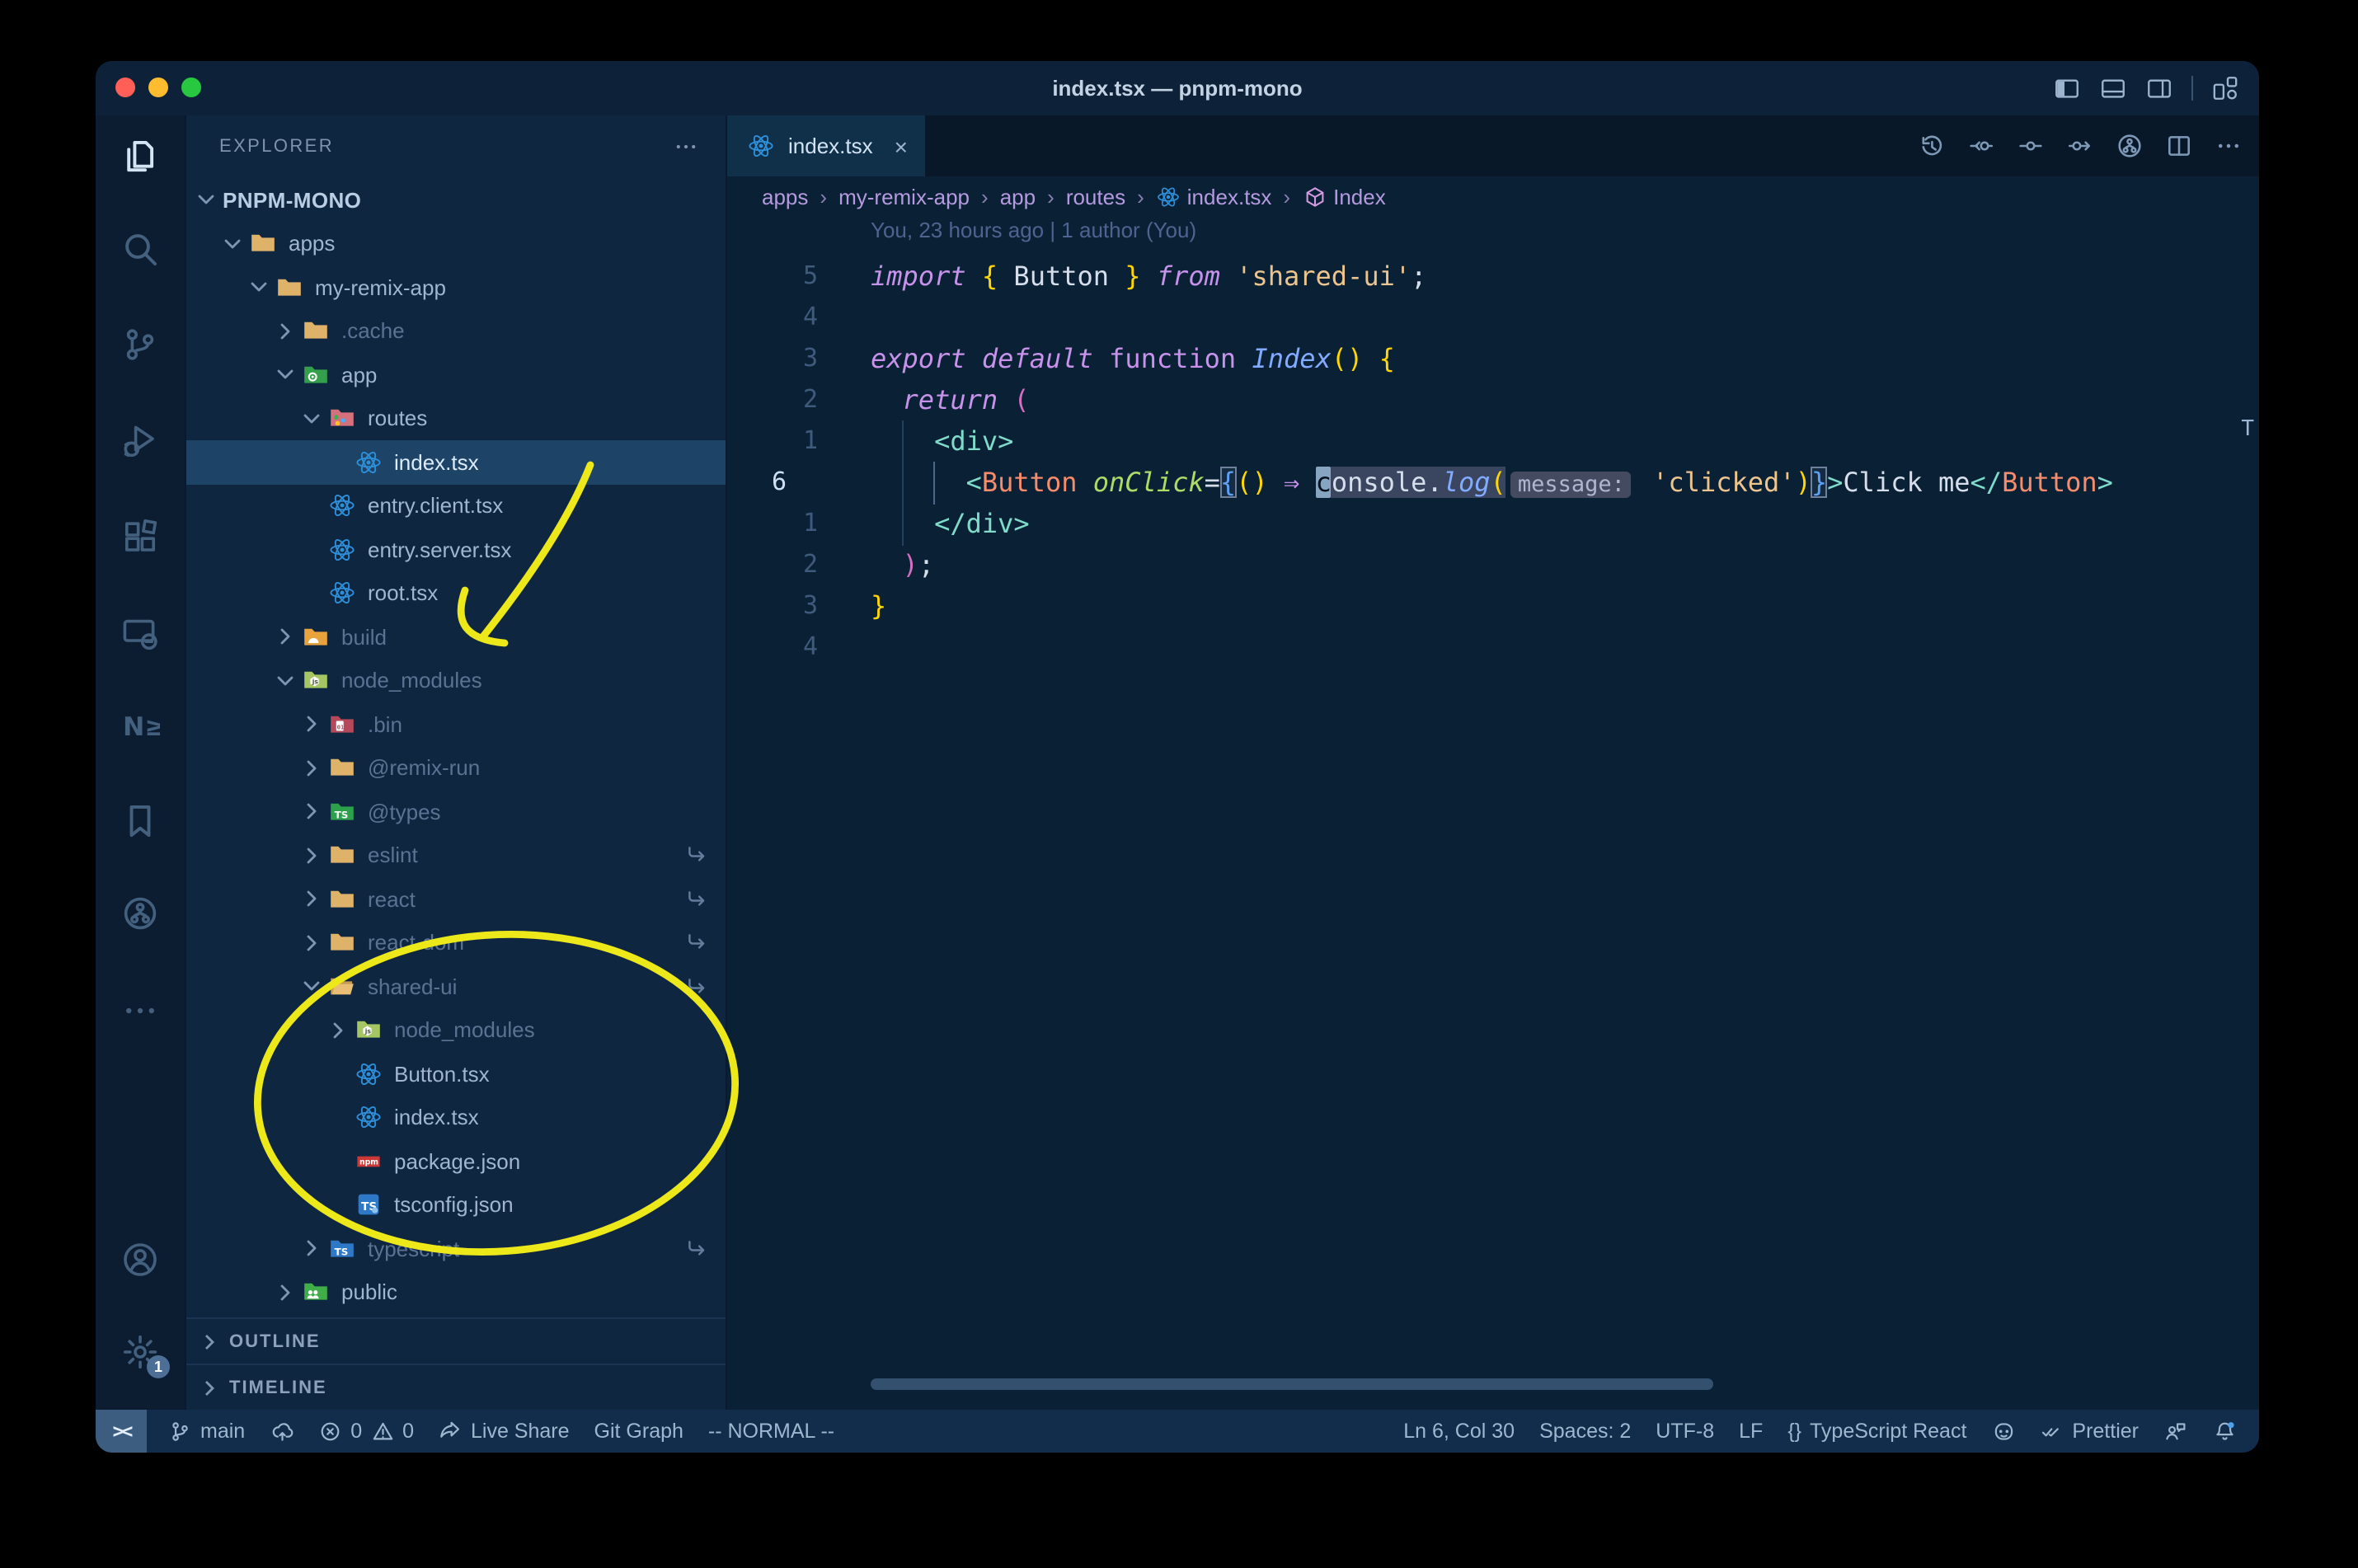 Image resolution: width=2358 pixels, height=1568 pixels. I want to click on breadcrumb-apps: apps, so click(785, 196).